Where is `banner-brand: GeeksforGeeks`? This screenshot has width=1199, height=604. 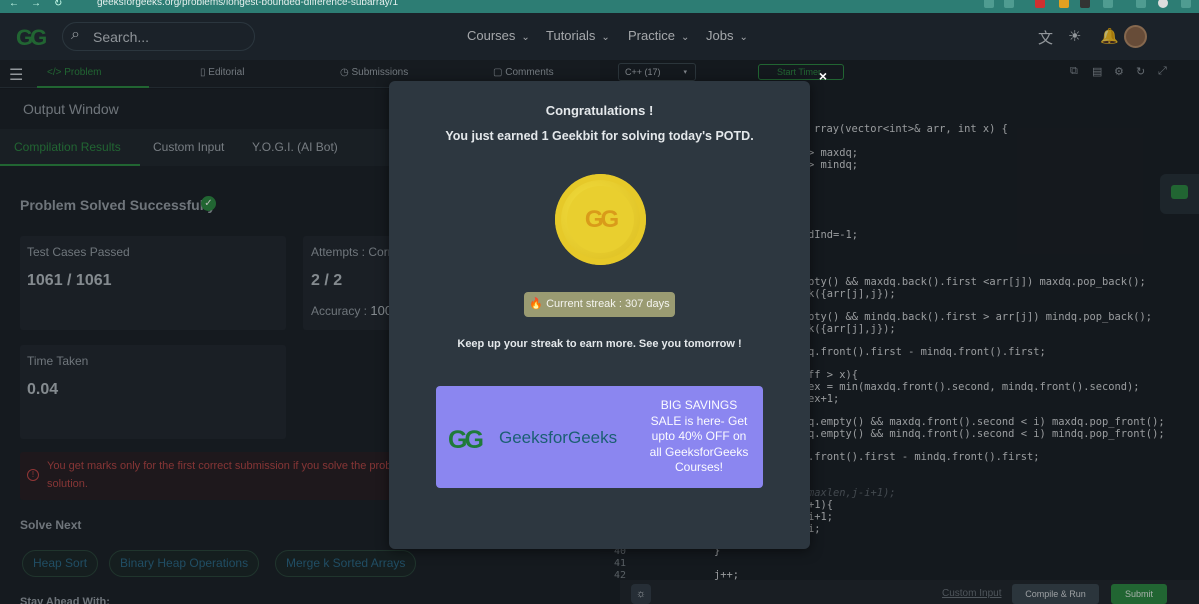
banner-brand: GeeksforGeeks is located at coordinates (558, 437).